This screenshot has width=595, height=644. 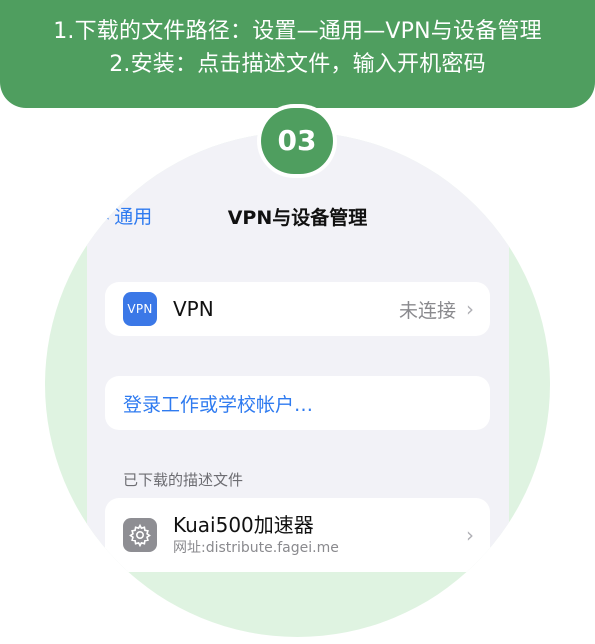 I want to click on profile-row: Kuai500加速器 网址:distribute.fagei.me ›, so click(x=297, y=535).